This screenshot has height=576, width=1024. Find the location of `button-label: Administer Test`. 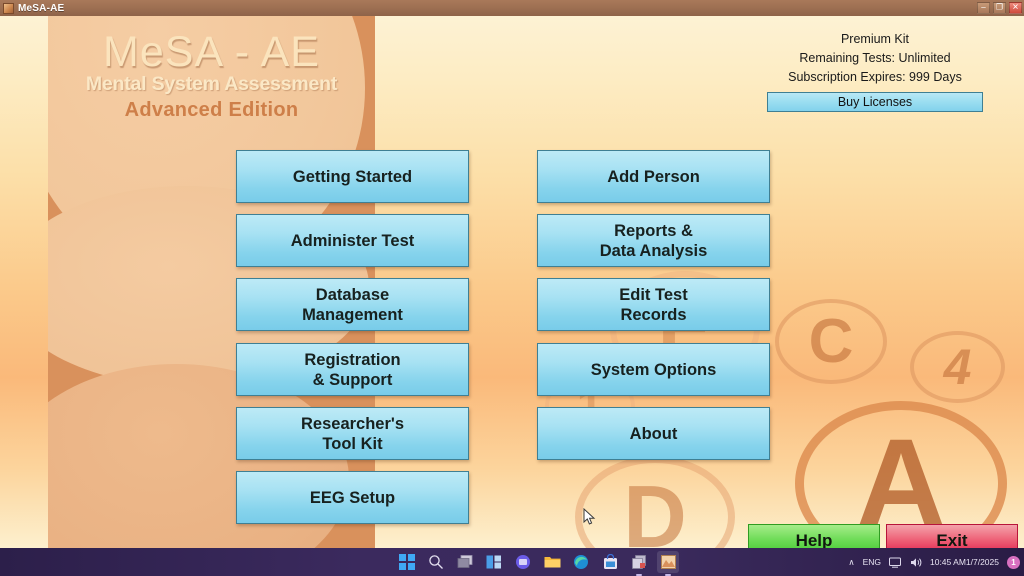

button-label: Administer Test is located at coordinates (352, 240).